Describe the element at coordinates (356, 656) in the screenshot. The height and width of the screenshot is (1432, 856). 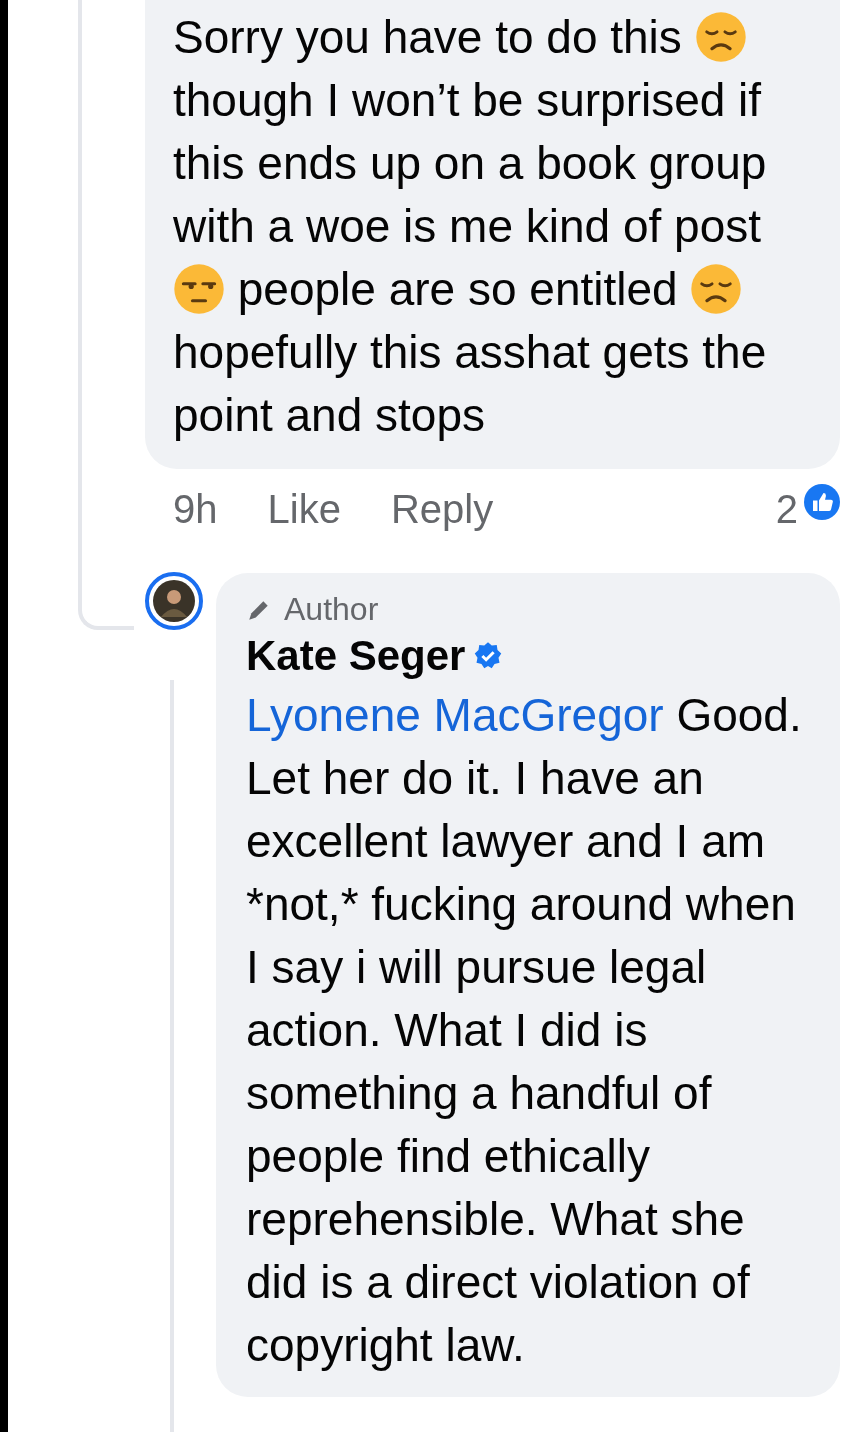
I see `author-name: Kate Seger` at that location.